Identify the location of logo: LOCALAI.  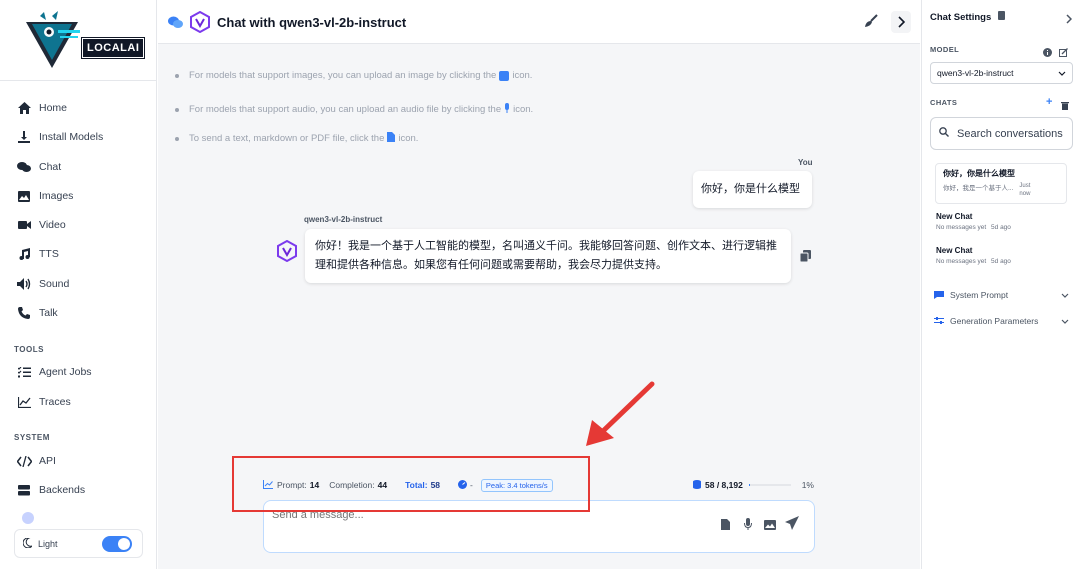
(84, 40).